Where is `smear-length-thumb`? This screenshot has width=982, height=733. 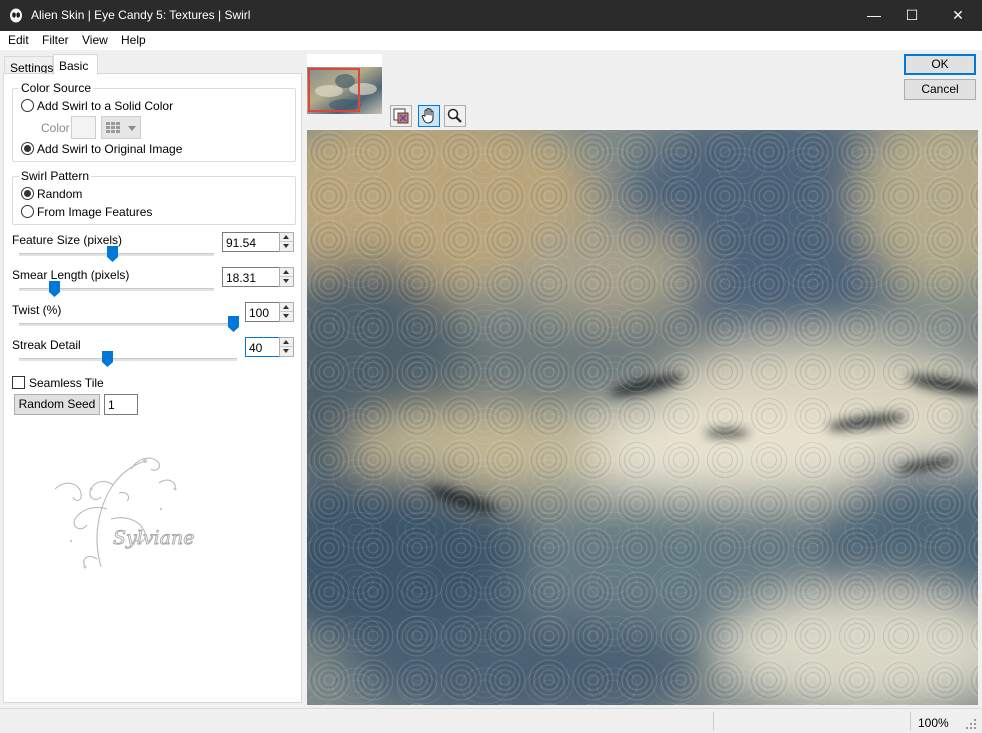
smear-length-thumb is located at coordinates (54, 289).